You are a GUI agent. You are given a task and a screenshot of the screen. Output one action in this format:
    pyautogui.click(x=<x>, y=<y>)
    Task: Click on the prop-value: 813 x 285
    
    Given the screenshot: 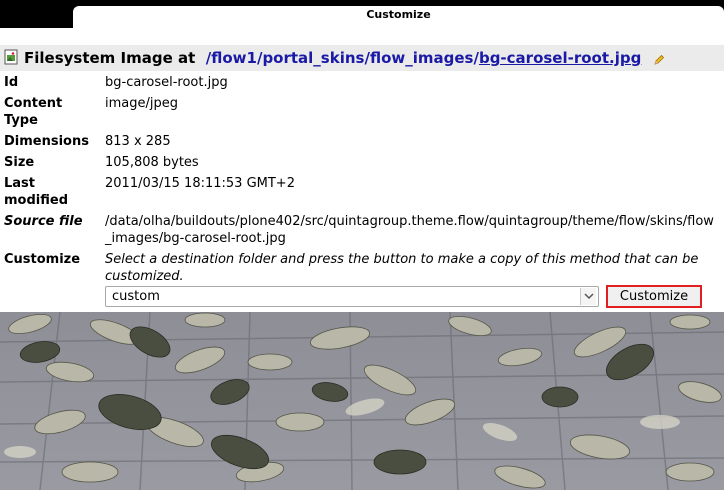 What is the action you would take?
    pyautogui.click(x=138, y=141)
    